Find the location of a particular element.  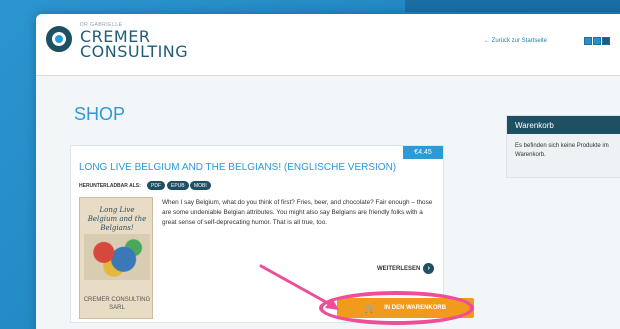

logo-icon is located at coordinates (59, 39).